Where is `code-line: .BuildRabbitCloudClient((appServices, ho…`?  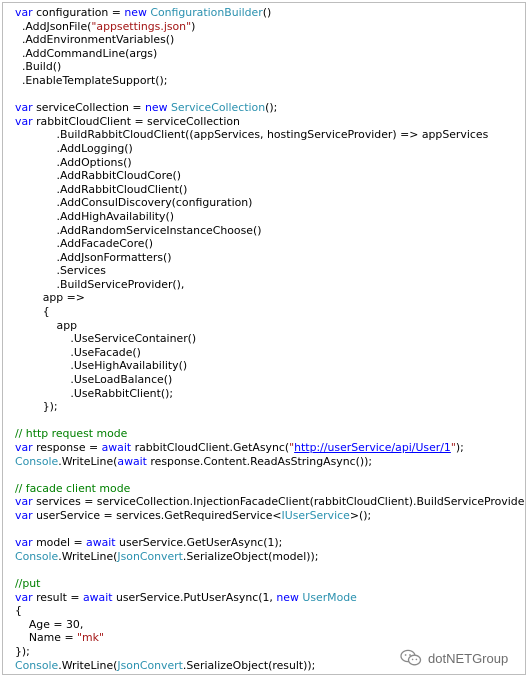 code-line: .BuildRabbitCloudClient((appServices, ho… is located at coordinates (268, 135).